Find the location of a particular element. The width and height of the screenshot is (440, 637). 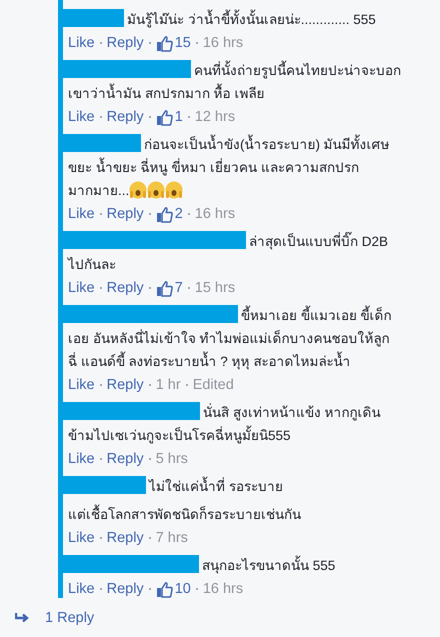

reply-arrow-icon is located at coordinates (23, 618).